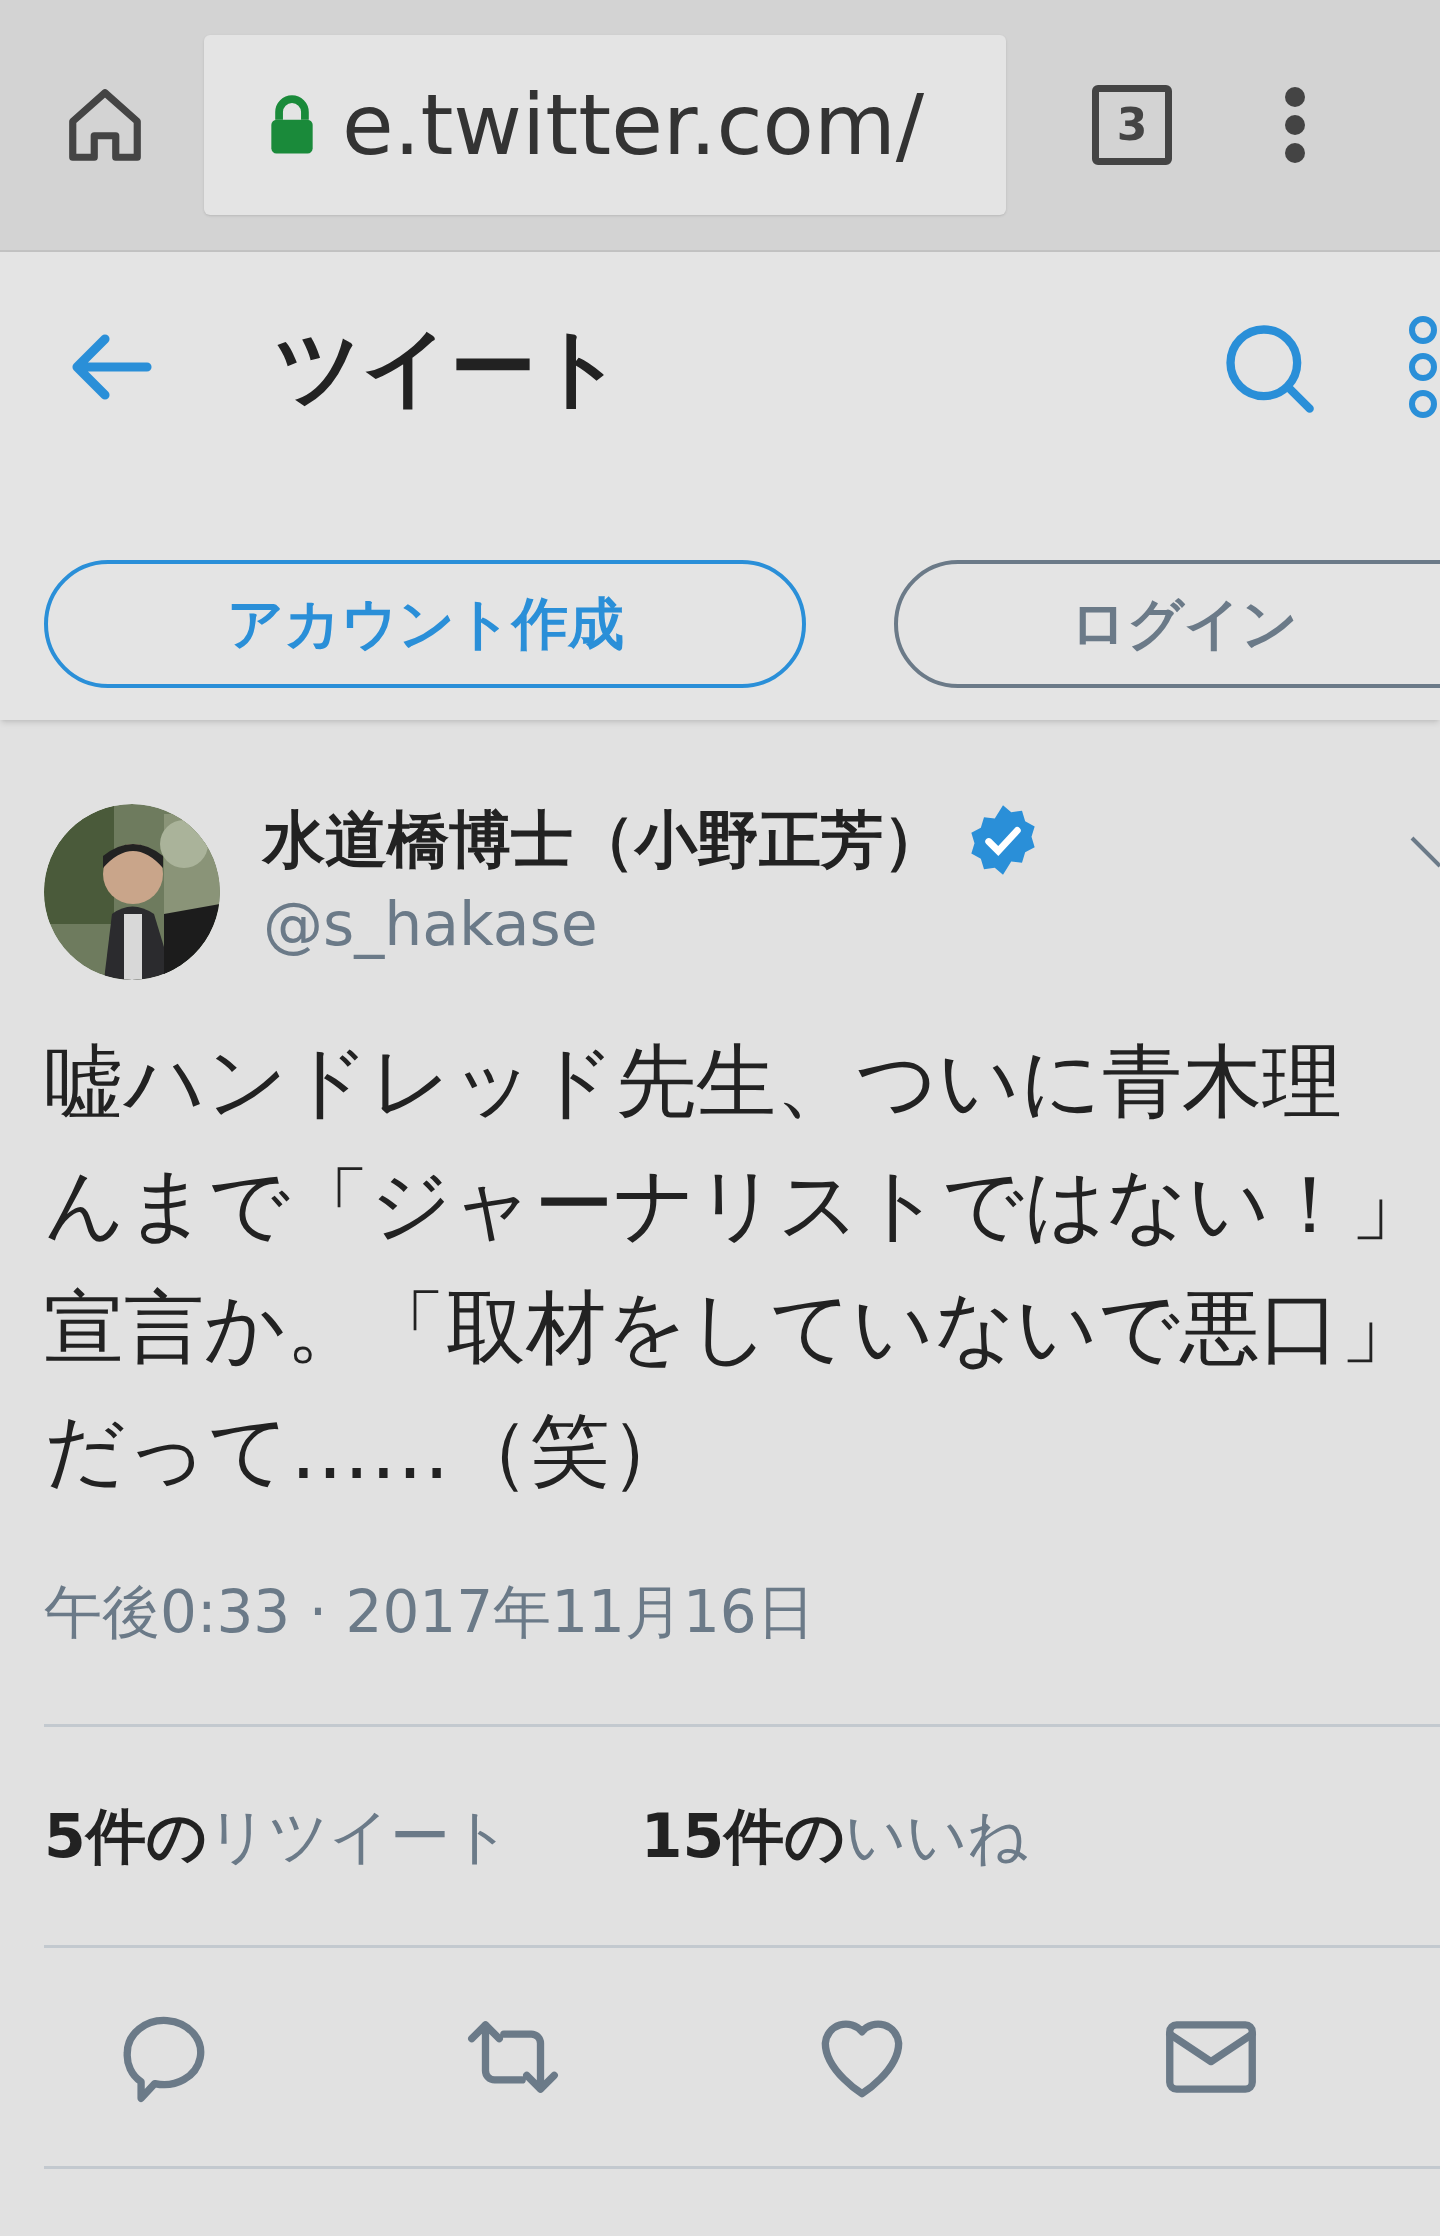 This screenshot has height=2236, width=1440. I want to click on like-count-link: 15件のいいね, so click(834, 1836).